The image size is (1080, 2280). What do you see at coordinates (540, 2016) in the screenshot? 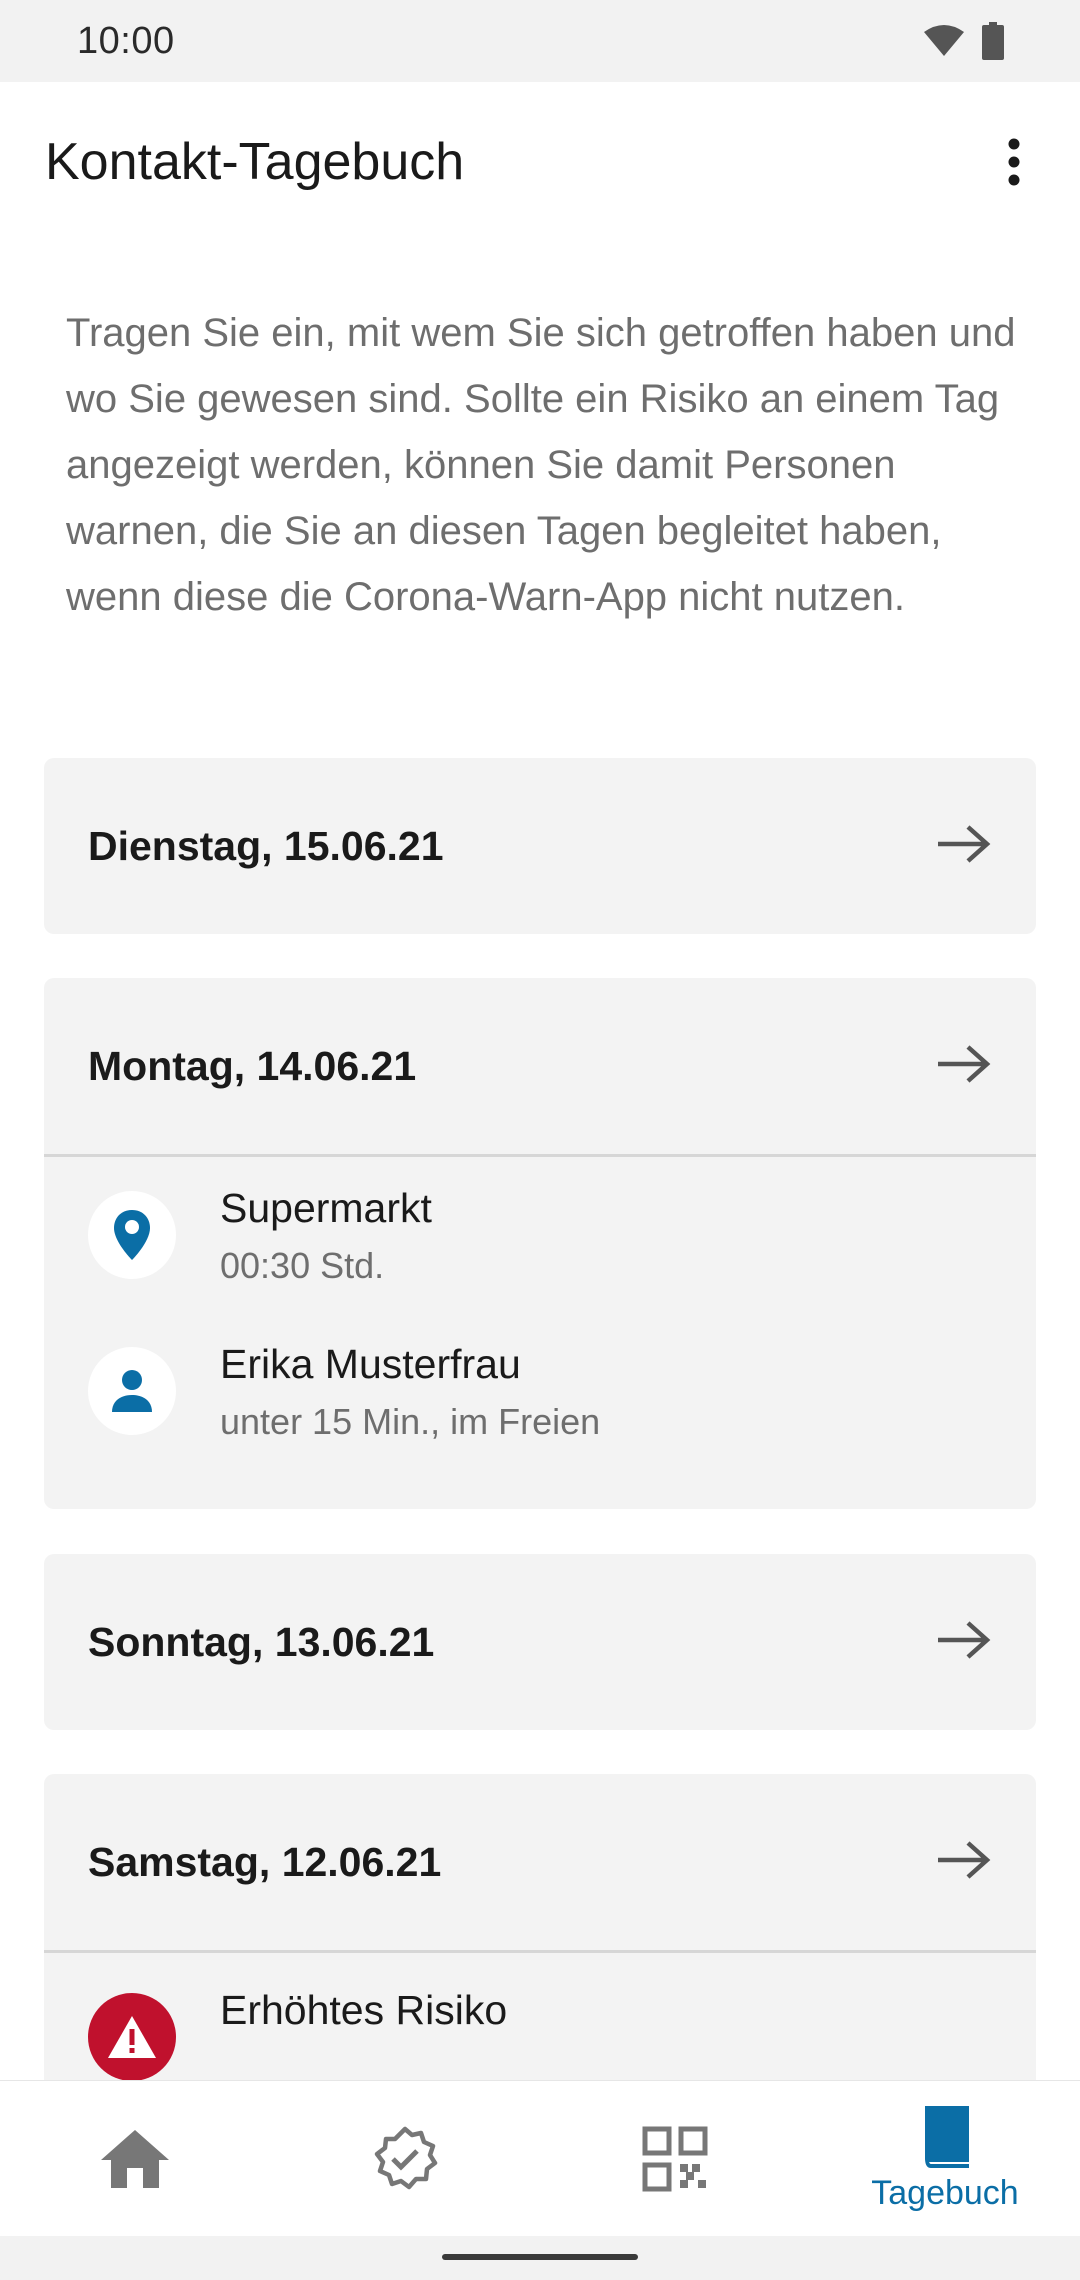
I see `list-item: Erhöhtes Risiko` at bounding box center [540, 2016].